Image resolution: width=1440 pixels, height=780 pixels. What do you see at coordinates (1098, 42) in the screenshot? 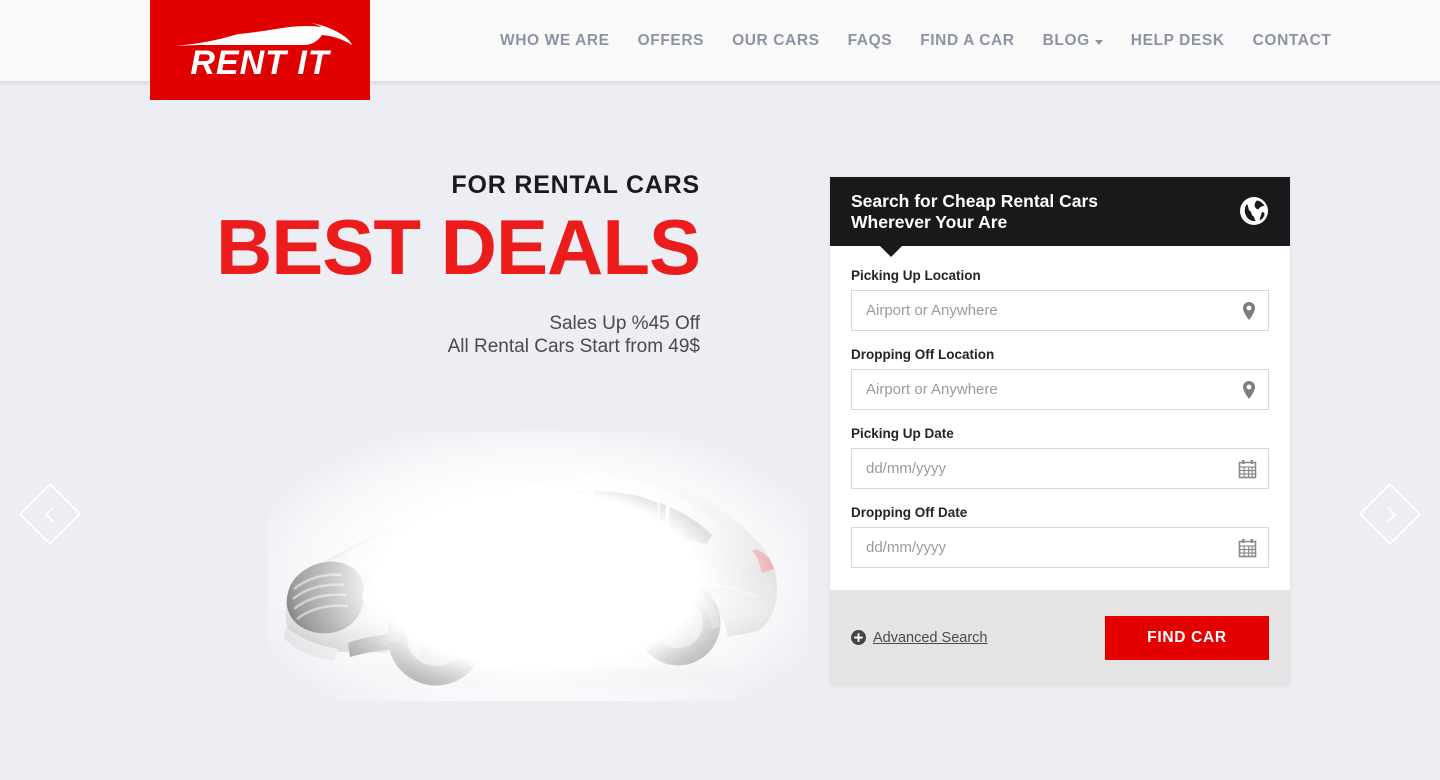
I see `chevron-down-icon` at bounding box center [1098, 42].